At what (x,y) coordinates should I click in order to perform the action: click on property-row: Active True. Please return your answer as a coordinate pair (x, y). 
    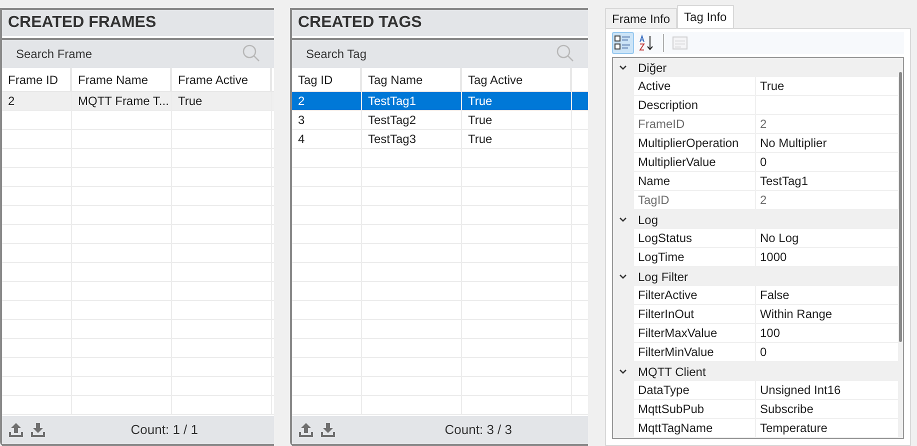
    Looking at the image, I should click on (755, 86).